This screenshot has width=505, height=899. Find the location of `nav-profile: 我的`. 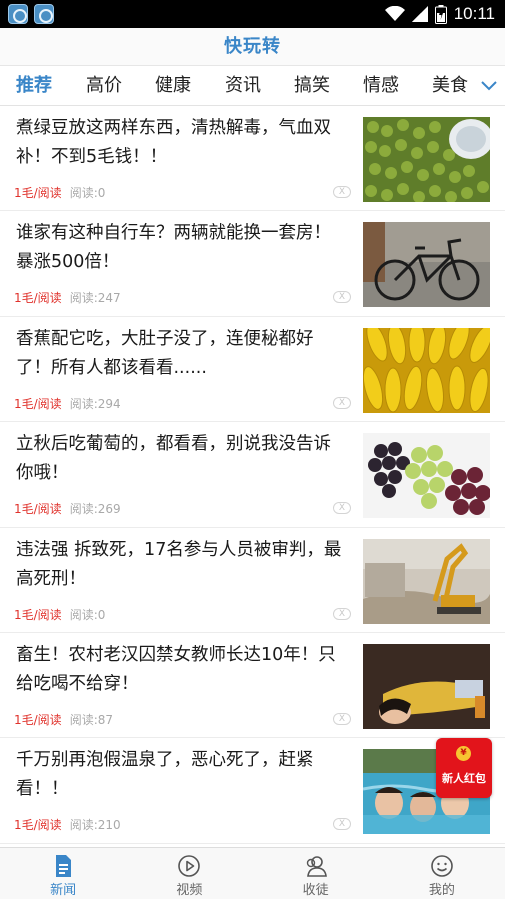

nav-profile: 我的 is located at coordinates (442, 873).